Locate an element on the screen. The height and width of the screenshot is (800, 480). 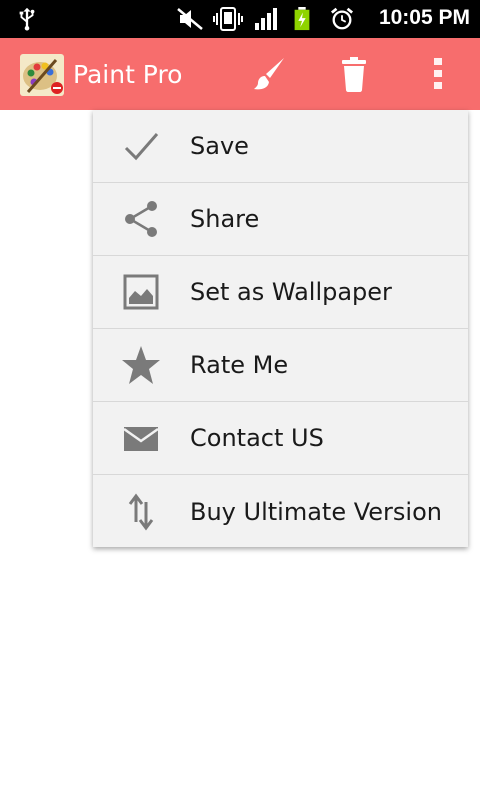
status-bar: 10:05 PM is located at coordinates (240, 19).